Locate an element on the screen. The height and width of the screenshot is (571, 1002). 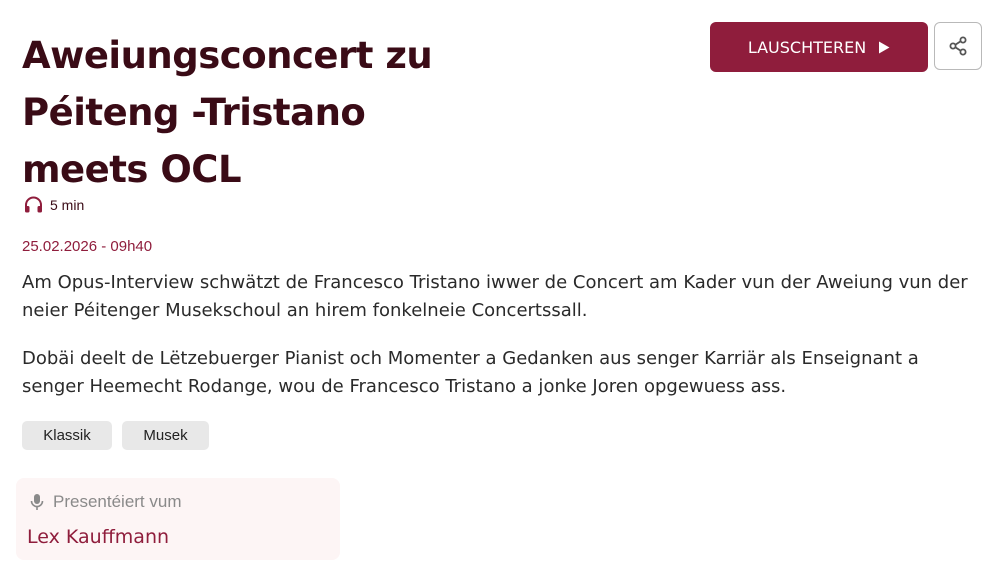
presenter-card: Presentéiert vum Lex Kauffmann is located at coordinates (178, 519).